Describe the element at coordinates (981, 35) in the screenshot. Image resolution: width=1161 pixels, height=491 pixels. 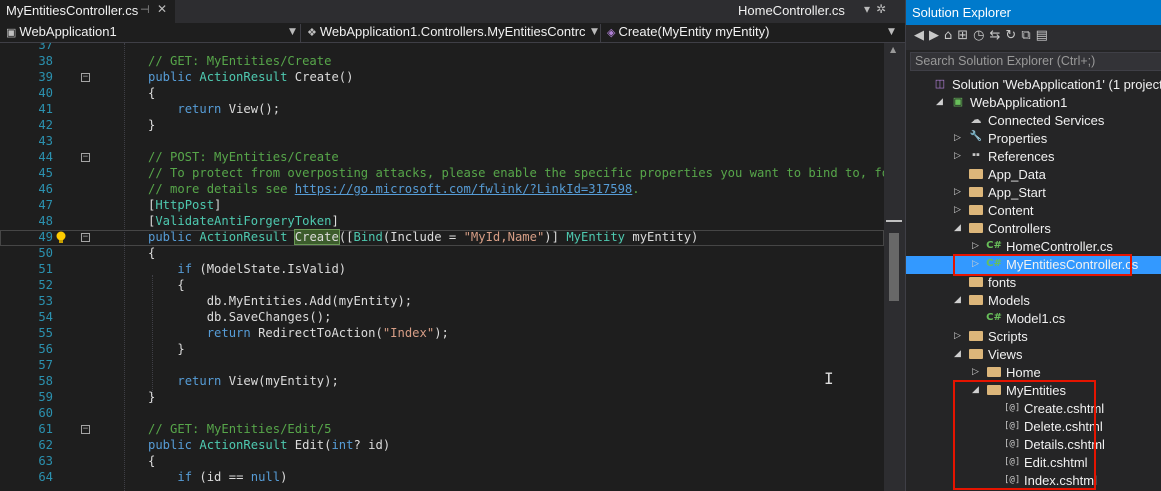
I see `history-icon: ◷` at that location.